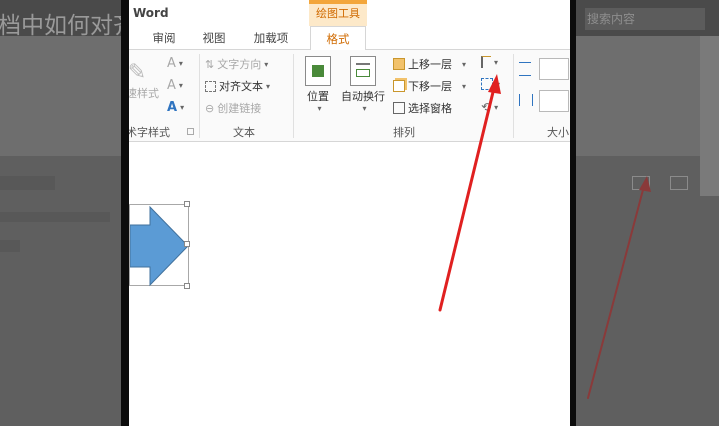 The height and width of the screenshot is (426, 719). I want to click on align-text-label: 对齐文本, so click(241, 86).